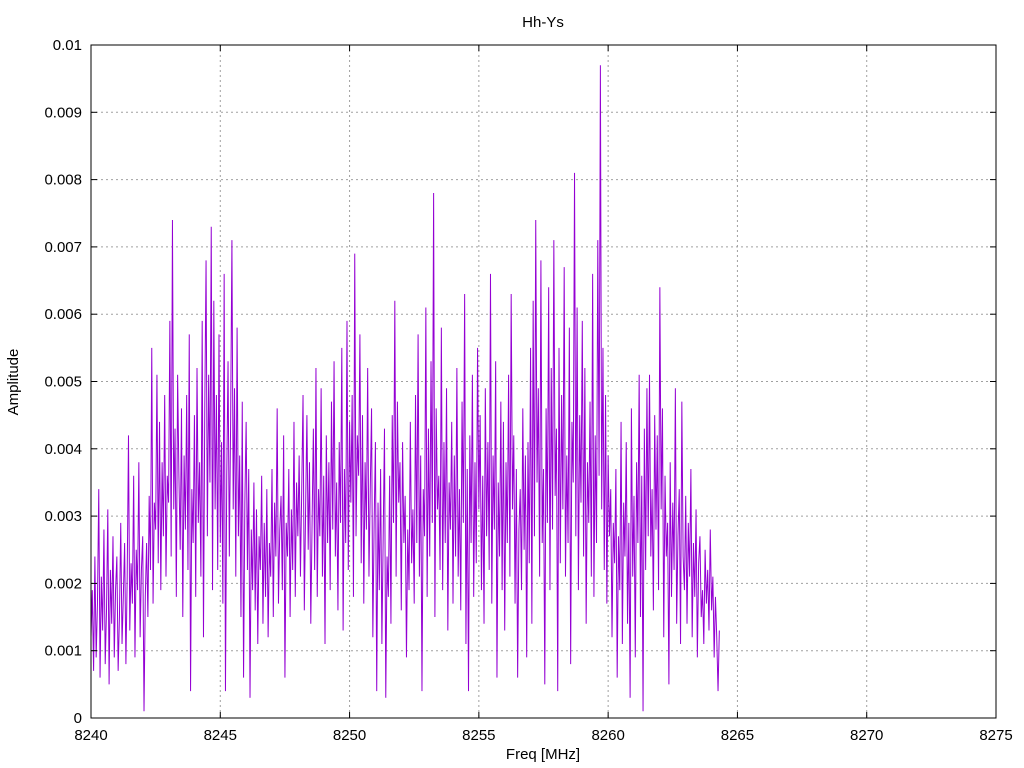  What do you see at coordinates (63, 247) in the screenshot?
I see `y-tick-label: 0.007` at bounding box center [63, 247].